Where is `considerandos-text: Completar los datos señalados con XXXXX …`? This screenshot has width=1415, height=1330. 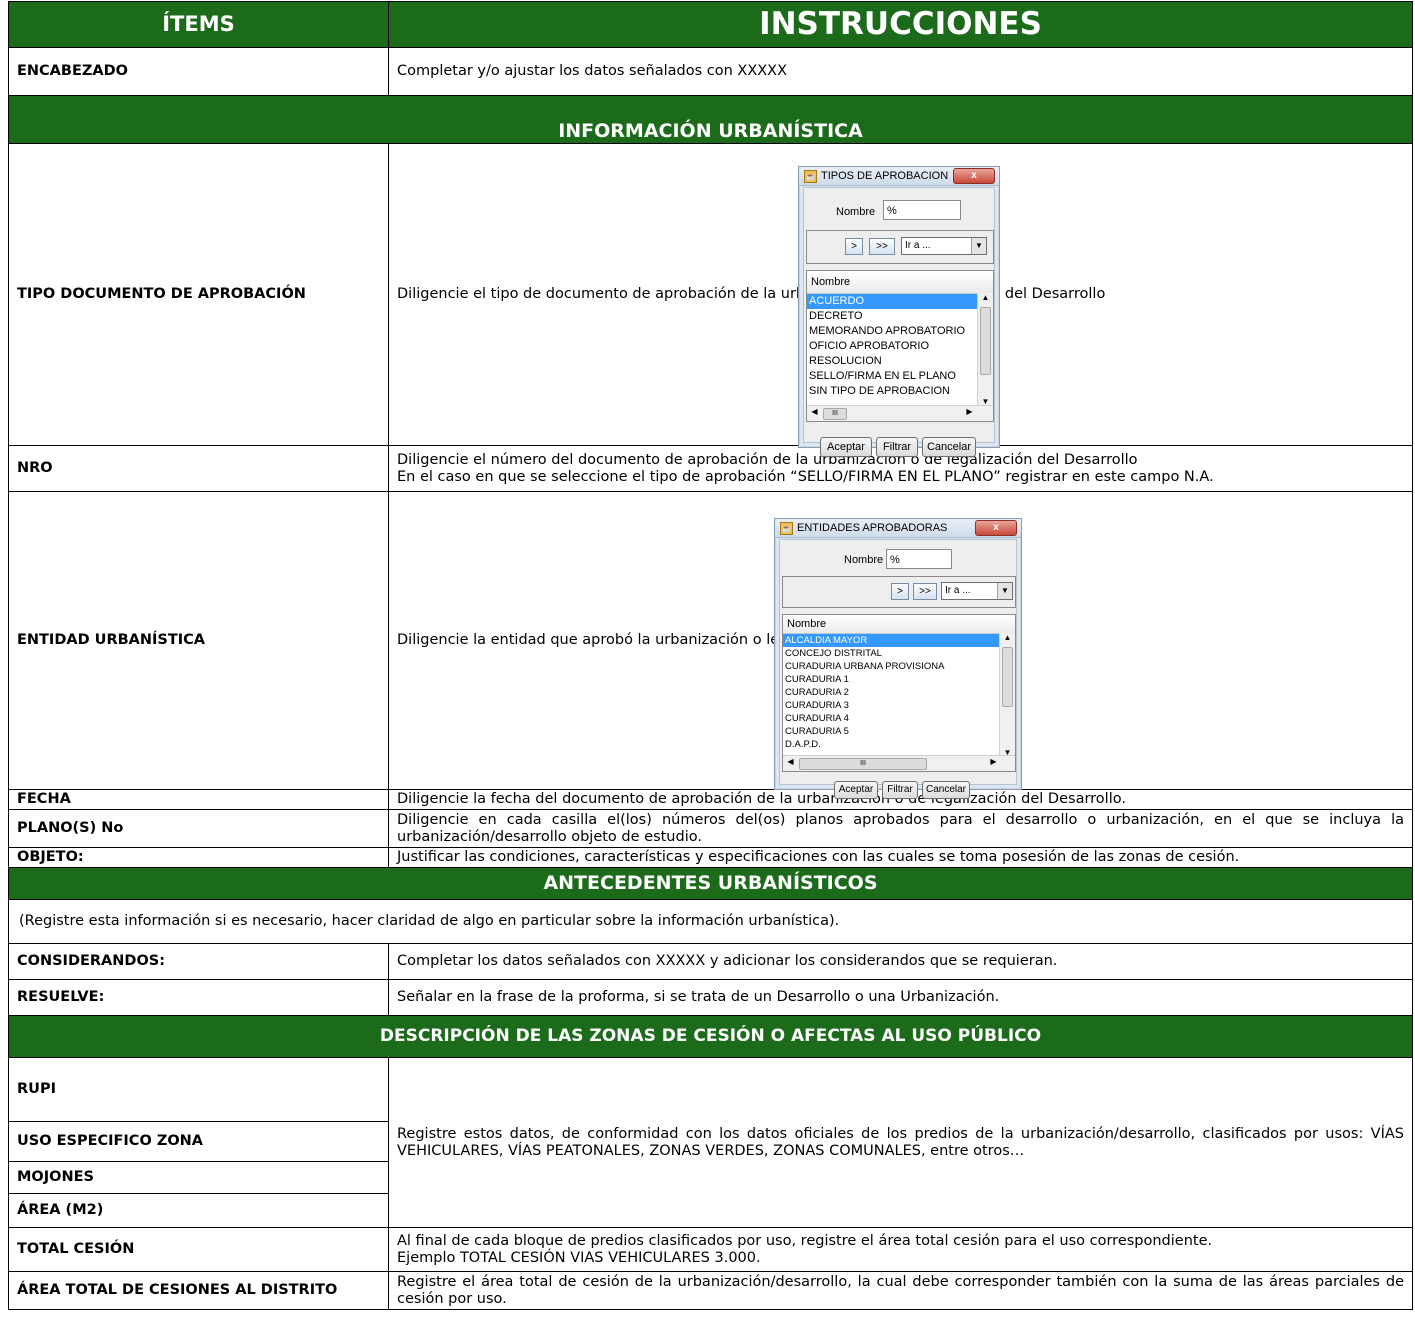 considerandos-text: Completar los datos señalados con XXXXX … is located at coordinates (900, 961).